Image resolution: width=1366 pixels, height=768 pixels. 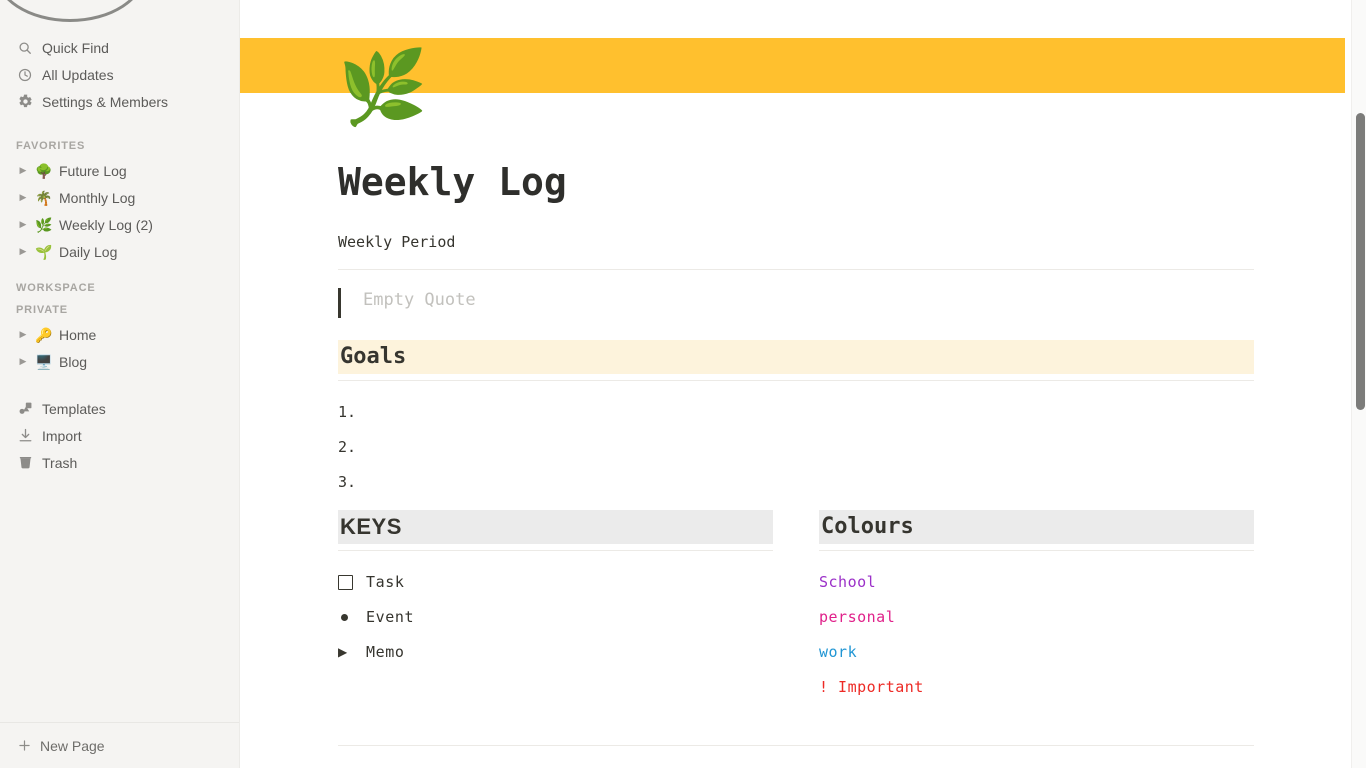 I want to click on quote-block: Empty Quote, so click(x=796, y=302).